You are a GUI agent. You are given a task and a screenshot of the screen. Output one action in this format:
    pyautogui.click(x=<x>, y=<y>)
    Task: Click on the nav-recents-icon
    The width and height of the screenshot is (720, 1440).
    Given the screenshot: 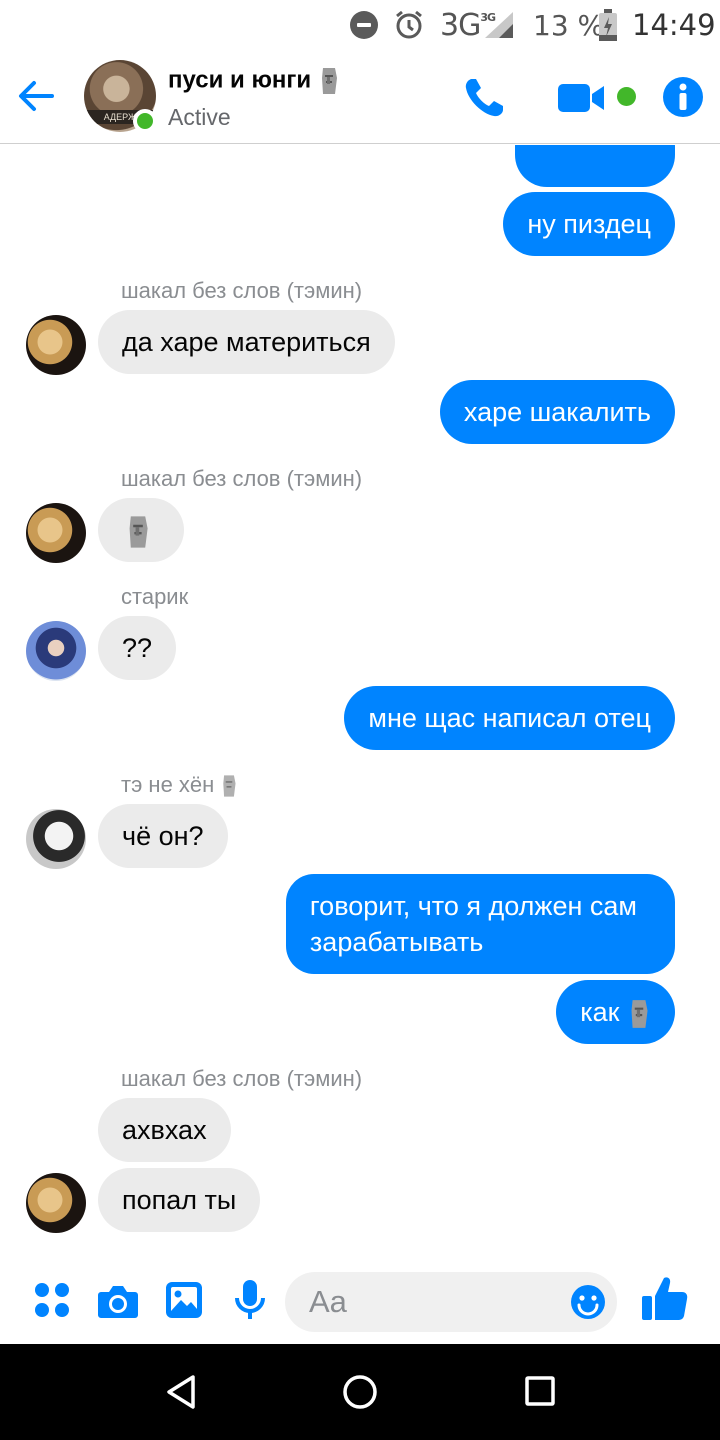 What is the action you would take?
    pyautogui.click(x=540, y=1393)
    